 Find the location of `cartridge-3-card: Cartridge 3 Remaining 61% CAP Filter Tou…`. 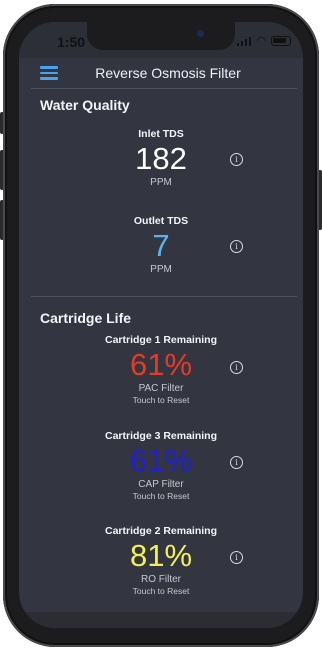

cartridge-3-card: Cartridge 3 Remaining 61% CAP Filter Tou… is located at coordinates (161, 465).